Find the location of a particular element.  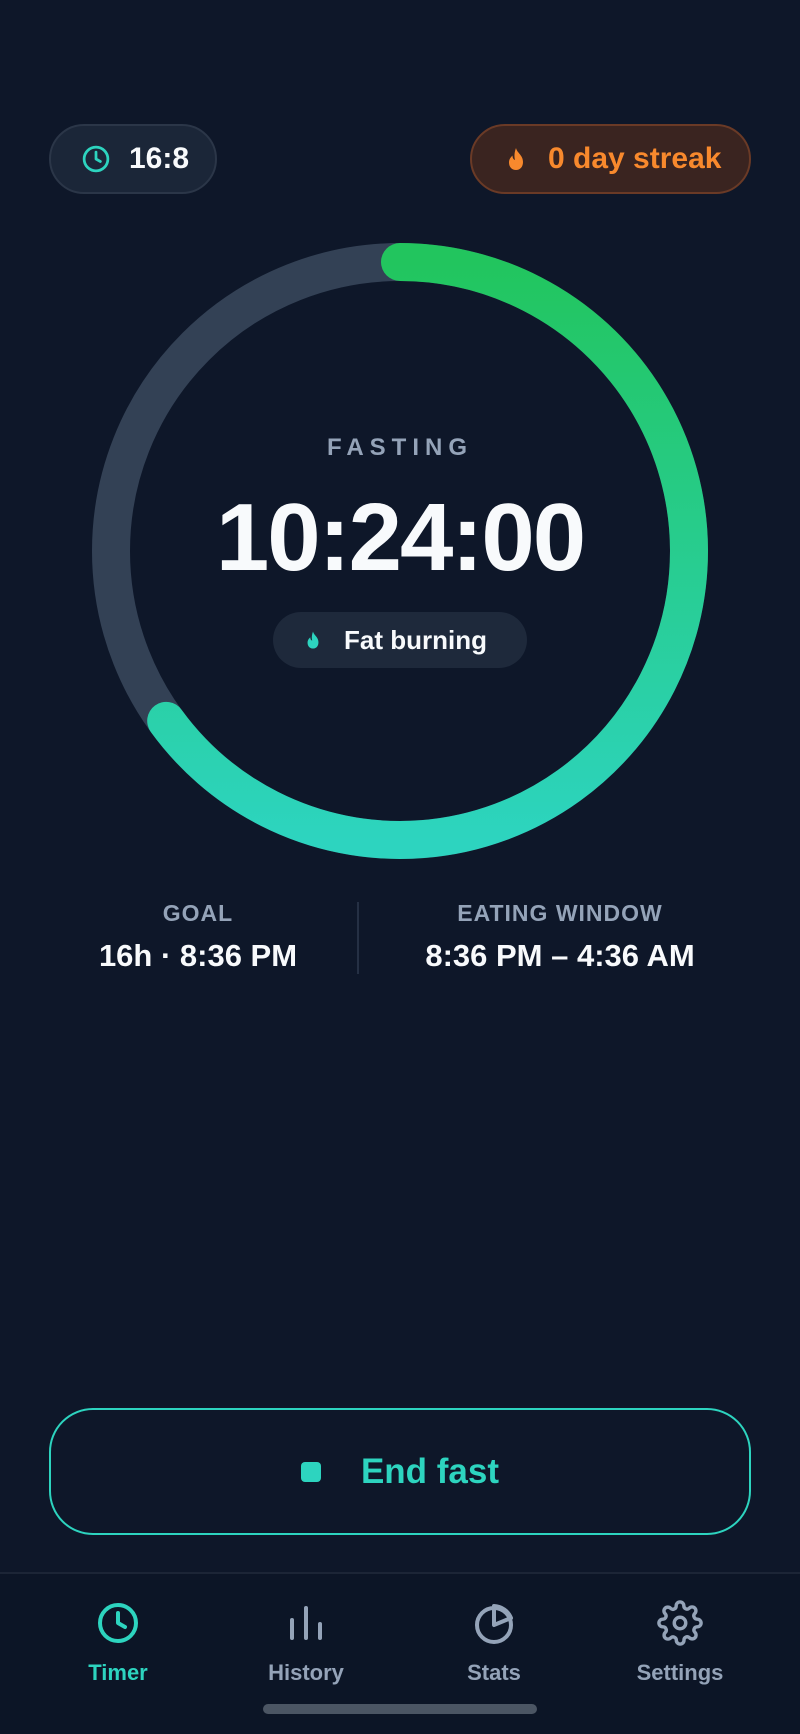

fasting-status-label: FASTING is located at coordinates (399, 447).